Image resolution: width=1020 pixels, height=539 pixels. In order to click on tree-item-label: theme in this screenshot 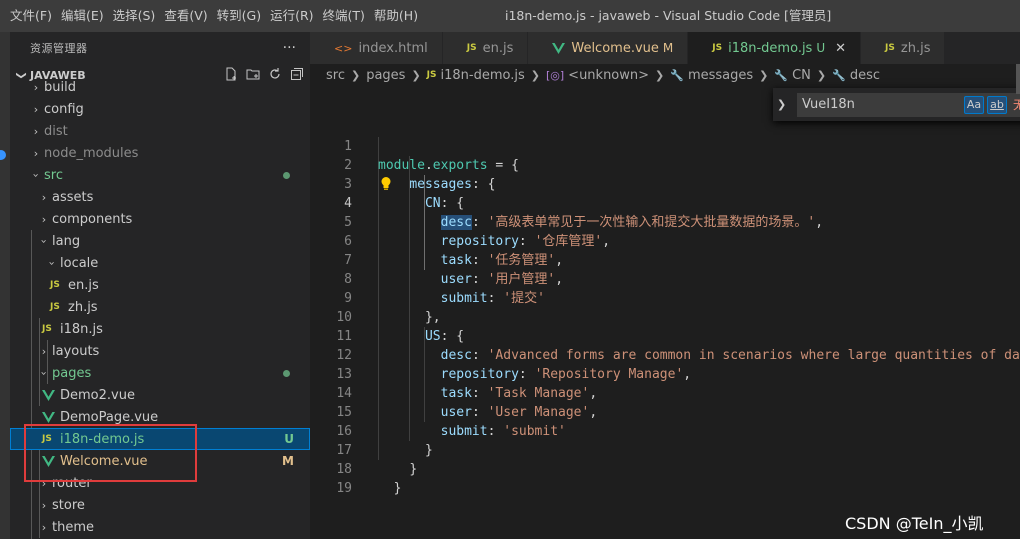, I will do `click(73, 527)`.